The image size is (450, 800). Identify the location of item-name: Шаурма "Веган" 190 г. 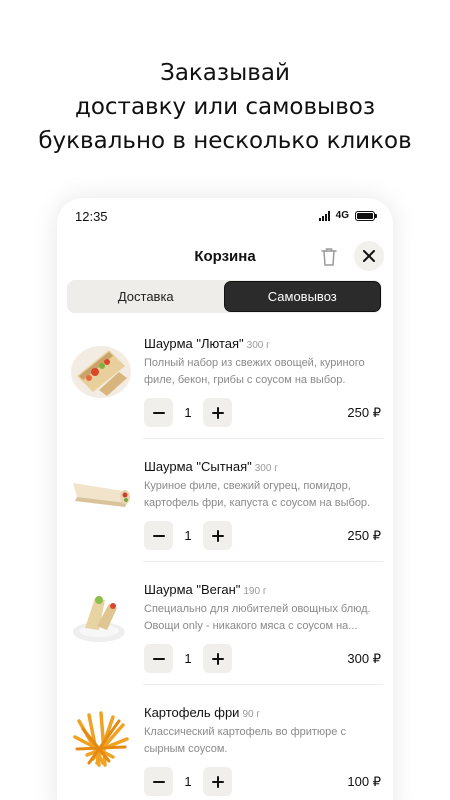
(205, 589).